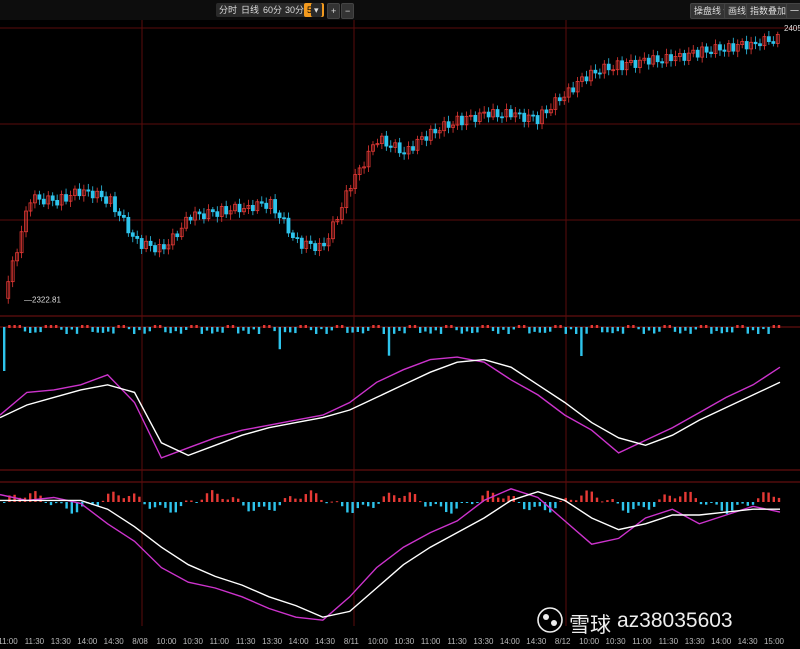  Describe the element at coordinates (348, 11) in the screenshot. I see `zoom-out-button: −` at that location.